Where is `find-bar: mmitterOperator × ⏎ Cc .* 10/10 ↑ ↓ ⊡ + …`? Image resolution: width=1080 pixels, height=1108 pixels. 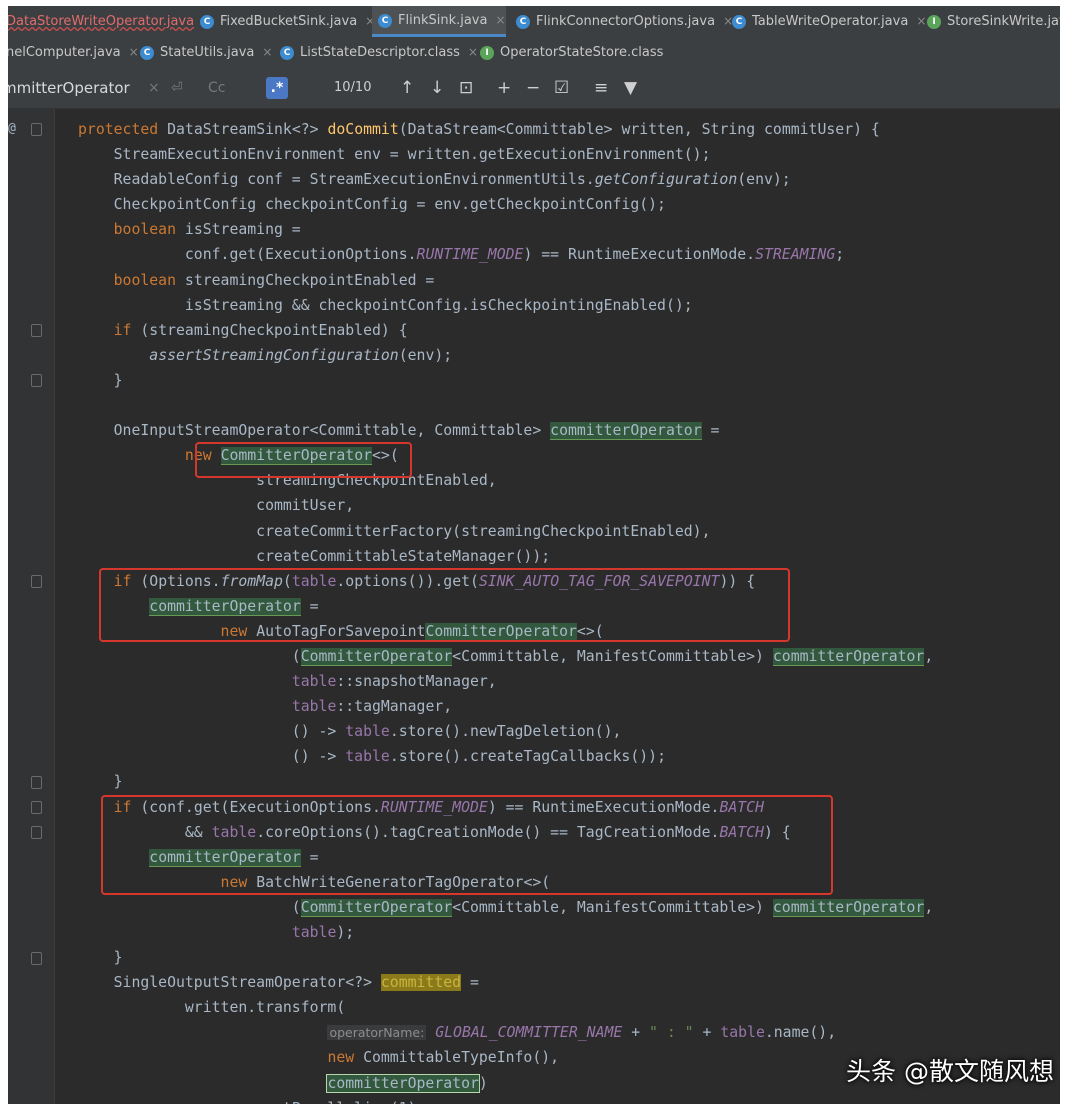 find-bar: mmitterOperator × ⏎ Cc .* 10/10 ↑ ↓ ⊡ + … is located at coordinates (534, 88).